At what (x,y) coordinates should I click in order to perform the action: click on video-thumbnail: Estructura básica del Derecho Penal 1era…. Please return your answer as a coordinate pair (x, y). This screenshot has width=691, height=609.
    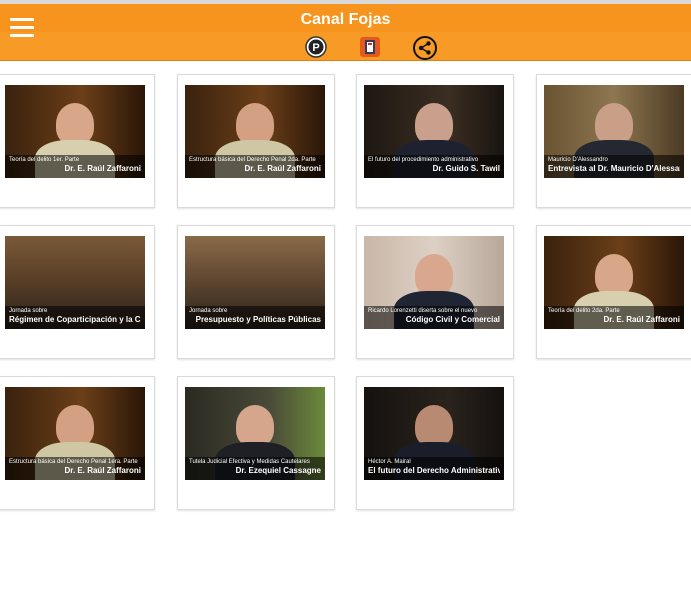
    Looking at the image, I should click on (75, 433).